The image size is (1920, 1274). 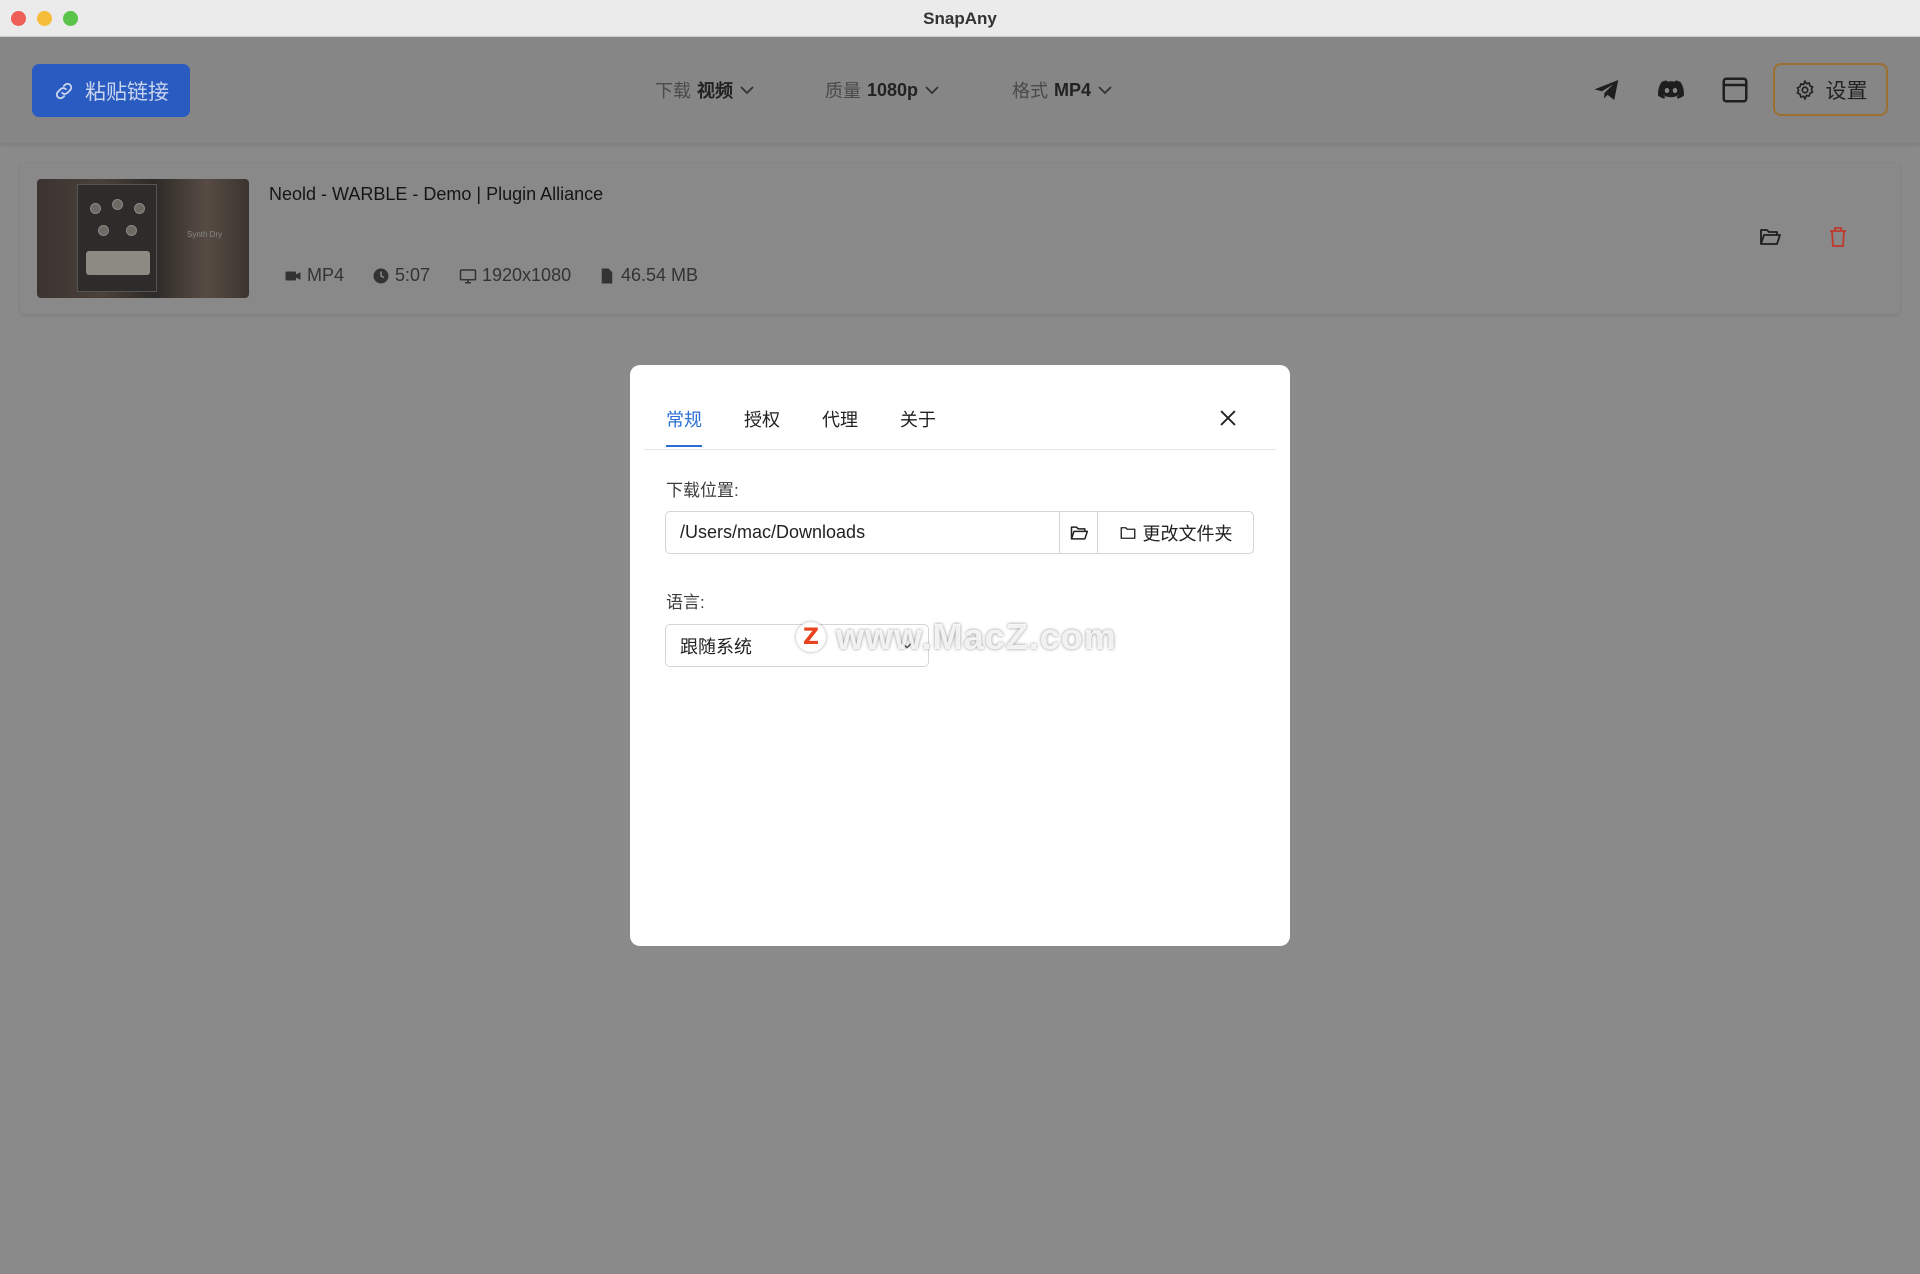 What do you see at coordinates (715, 91) in the screenshot?
I see `download-type-value: 视频` at bounding box center [715, 91].